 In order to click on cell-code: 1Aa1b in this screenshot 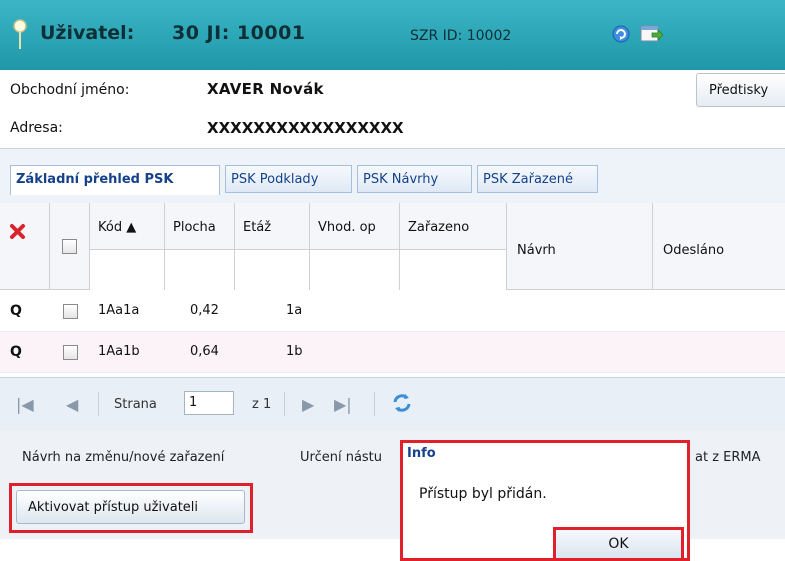, I will do `click(119, 351)`.